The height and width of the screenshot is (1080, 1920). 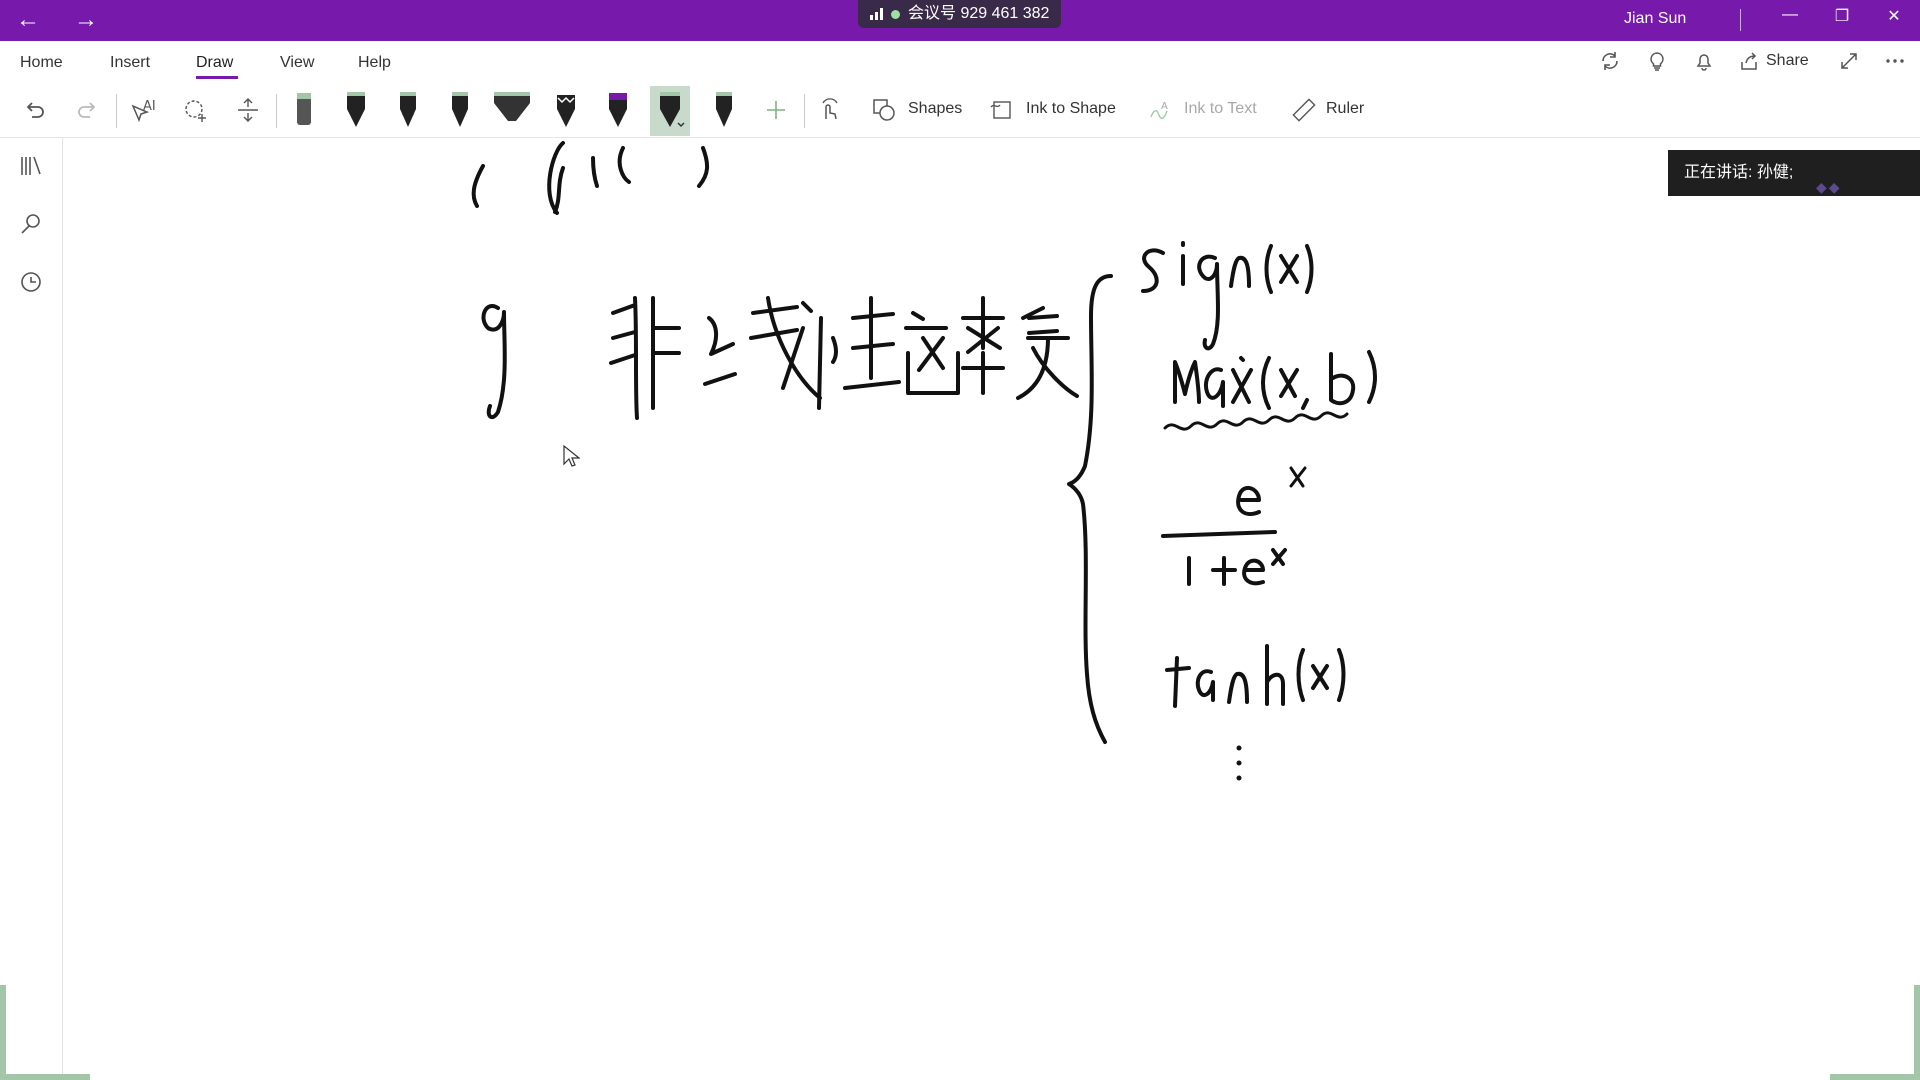 I want to click on touch-draw-icon, so click(x=830, y=110).